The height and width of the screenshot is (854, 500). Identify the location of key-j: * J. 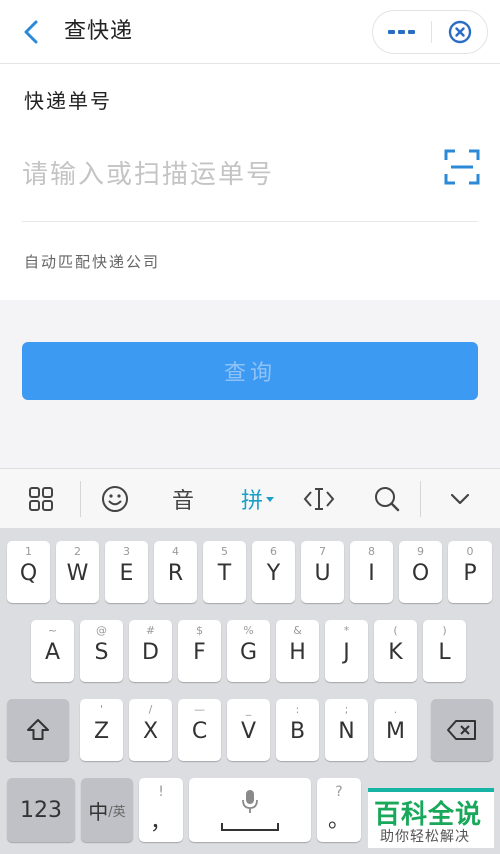
(346, 651).